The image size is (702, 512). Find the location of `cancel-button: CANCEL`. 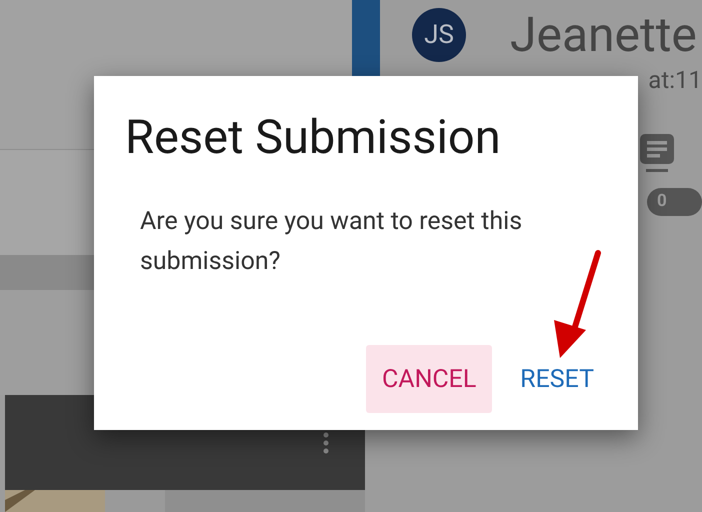

cancel-button: CANCEL is located at coordinates (429, 379).